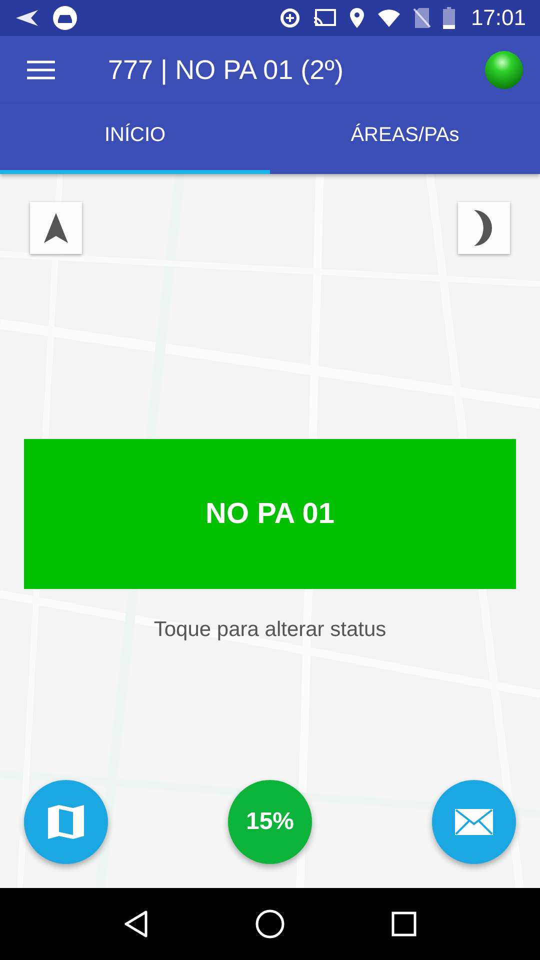  What do you see at coordinates (448, 18) in the screenshot?
I see `battery-icon` at bounding box center [448, 18].